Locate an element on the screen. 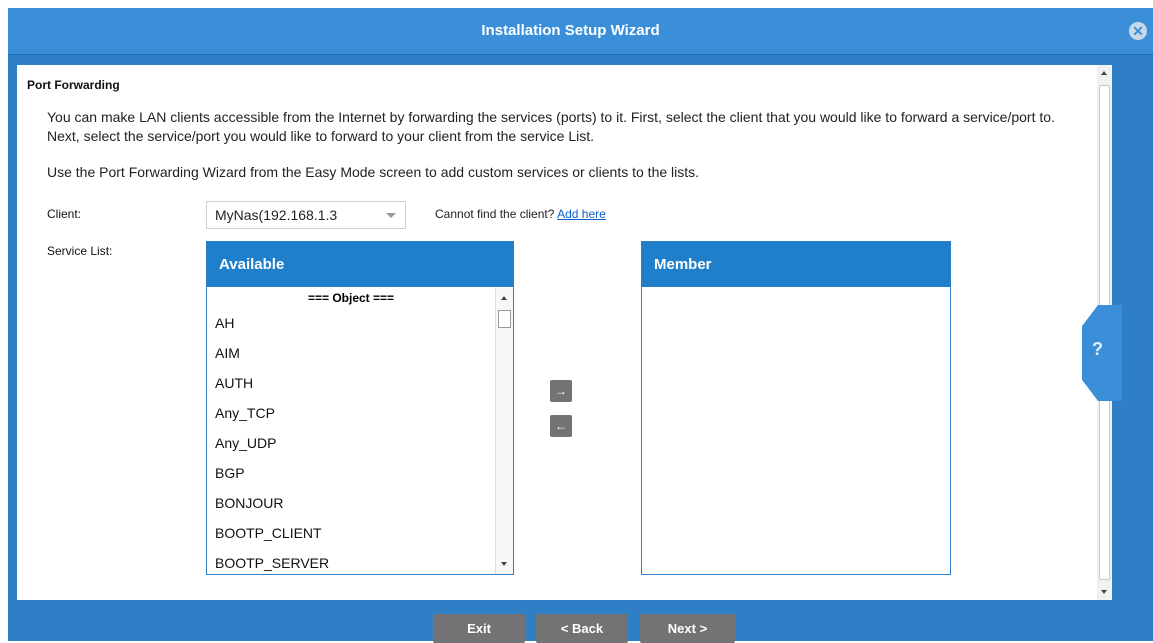  next-button: Next > is located at coordinates (687, 628).